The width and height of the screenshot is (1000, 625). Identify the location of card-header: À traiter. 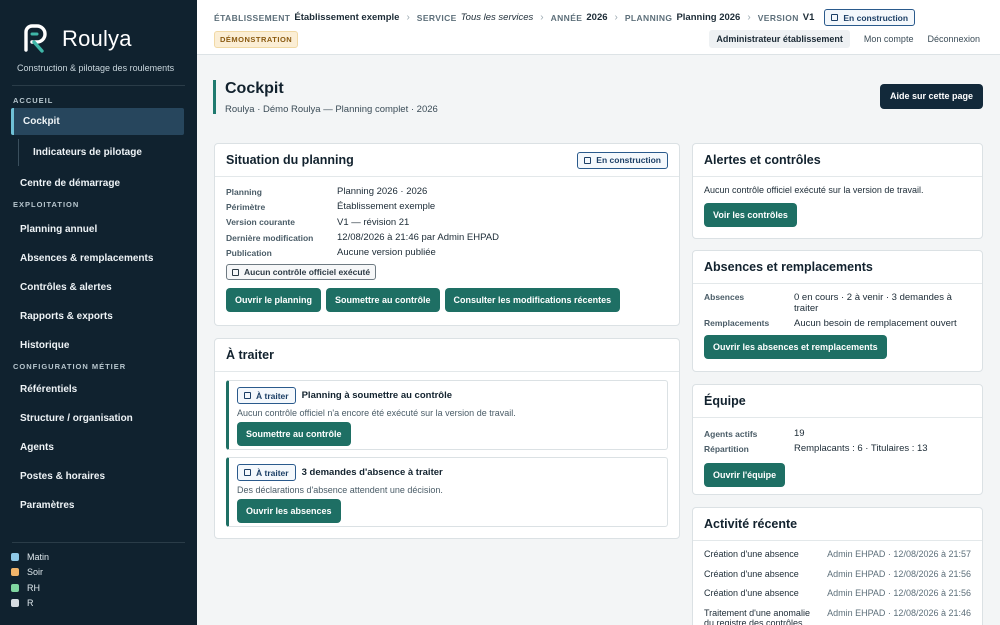
(447, 355).